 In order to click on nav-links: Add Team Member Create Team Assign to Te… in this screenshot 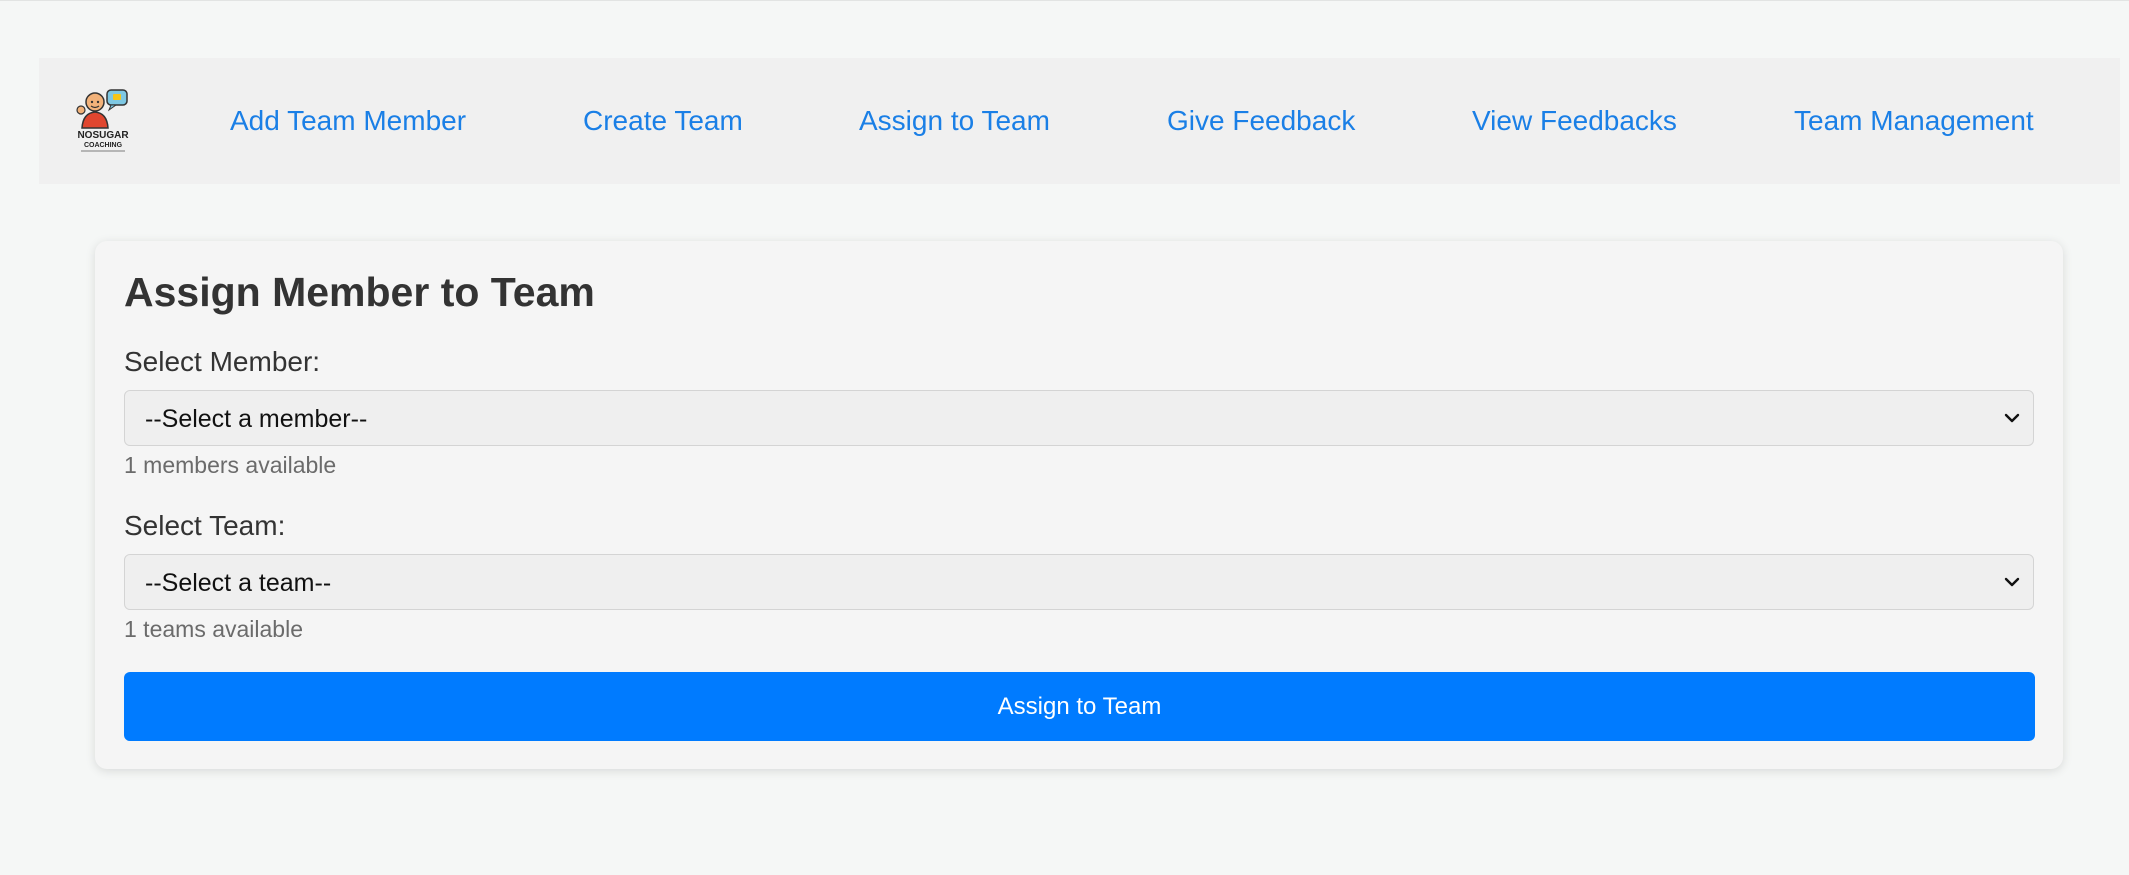, I will do `click(1079, 121)`.